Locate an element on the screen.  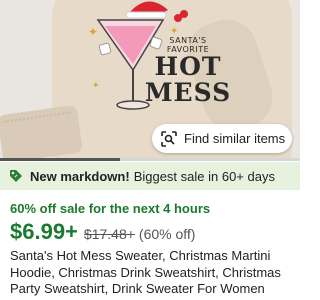
markdown-text: Biggest sale in 60+ days is located at coordinates (204, 176).